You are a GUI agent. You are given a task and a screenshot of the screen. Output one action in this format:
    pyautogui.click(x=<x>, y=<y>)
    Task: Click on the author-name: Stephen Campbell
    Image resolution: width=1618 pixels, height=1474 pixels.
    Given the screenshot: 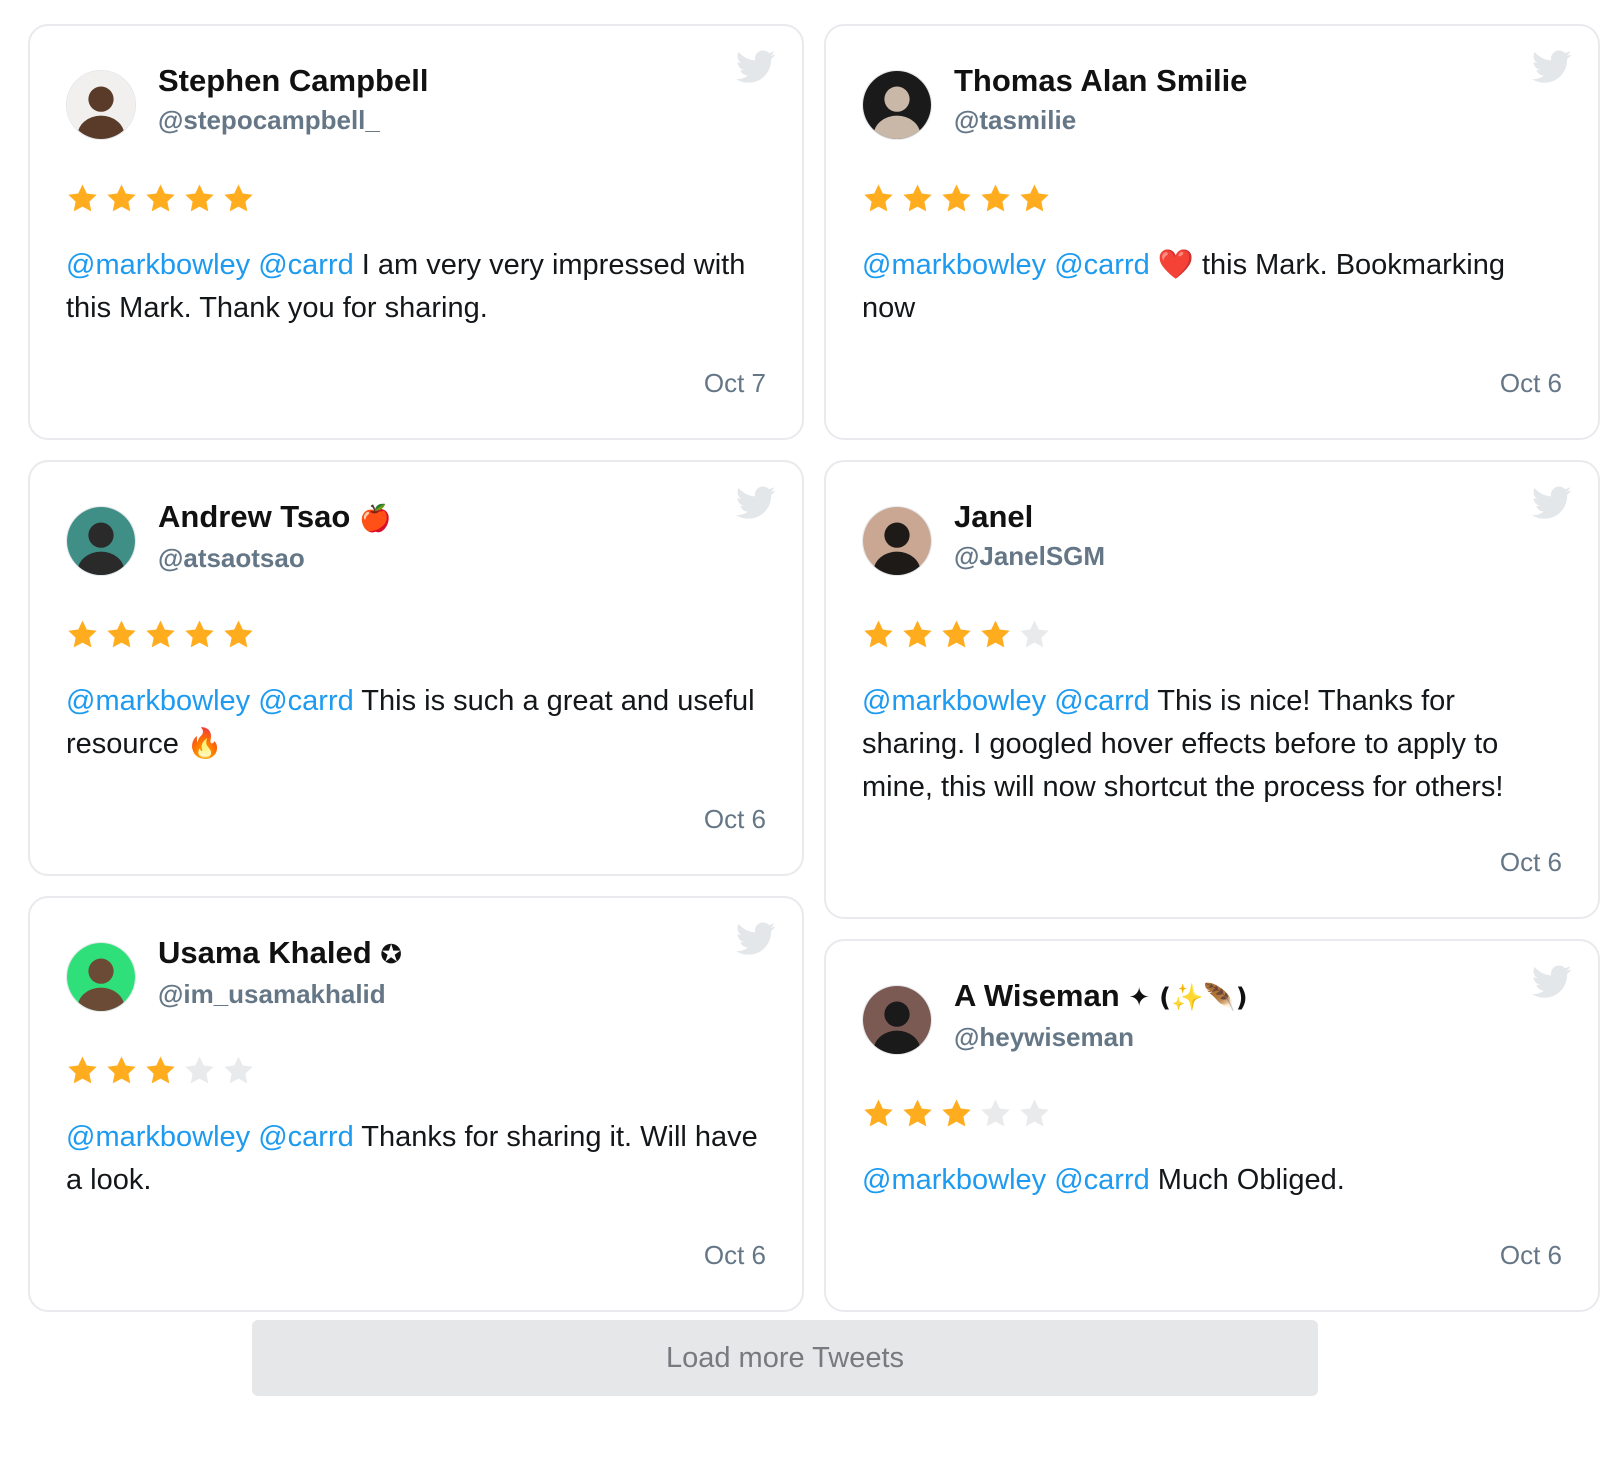 What is the action you would take?
    pyautogui.click(x=293, y=81)
    